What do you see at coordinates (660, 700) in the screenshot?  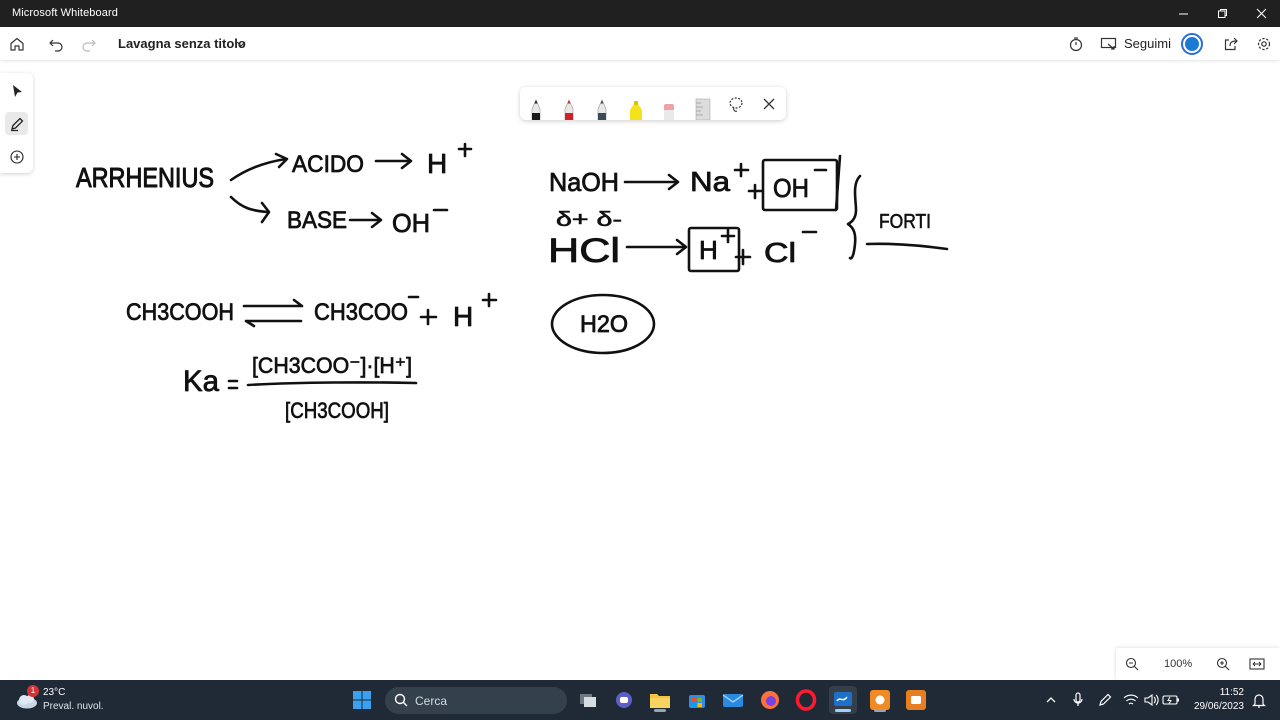 I see `file-explorer-icon` at bounding box center [660, 700].